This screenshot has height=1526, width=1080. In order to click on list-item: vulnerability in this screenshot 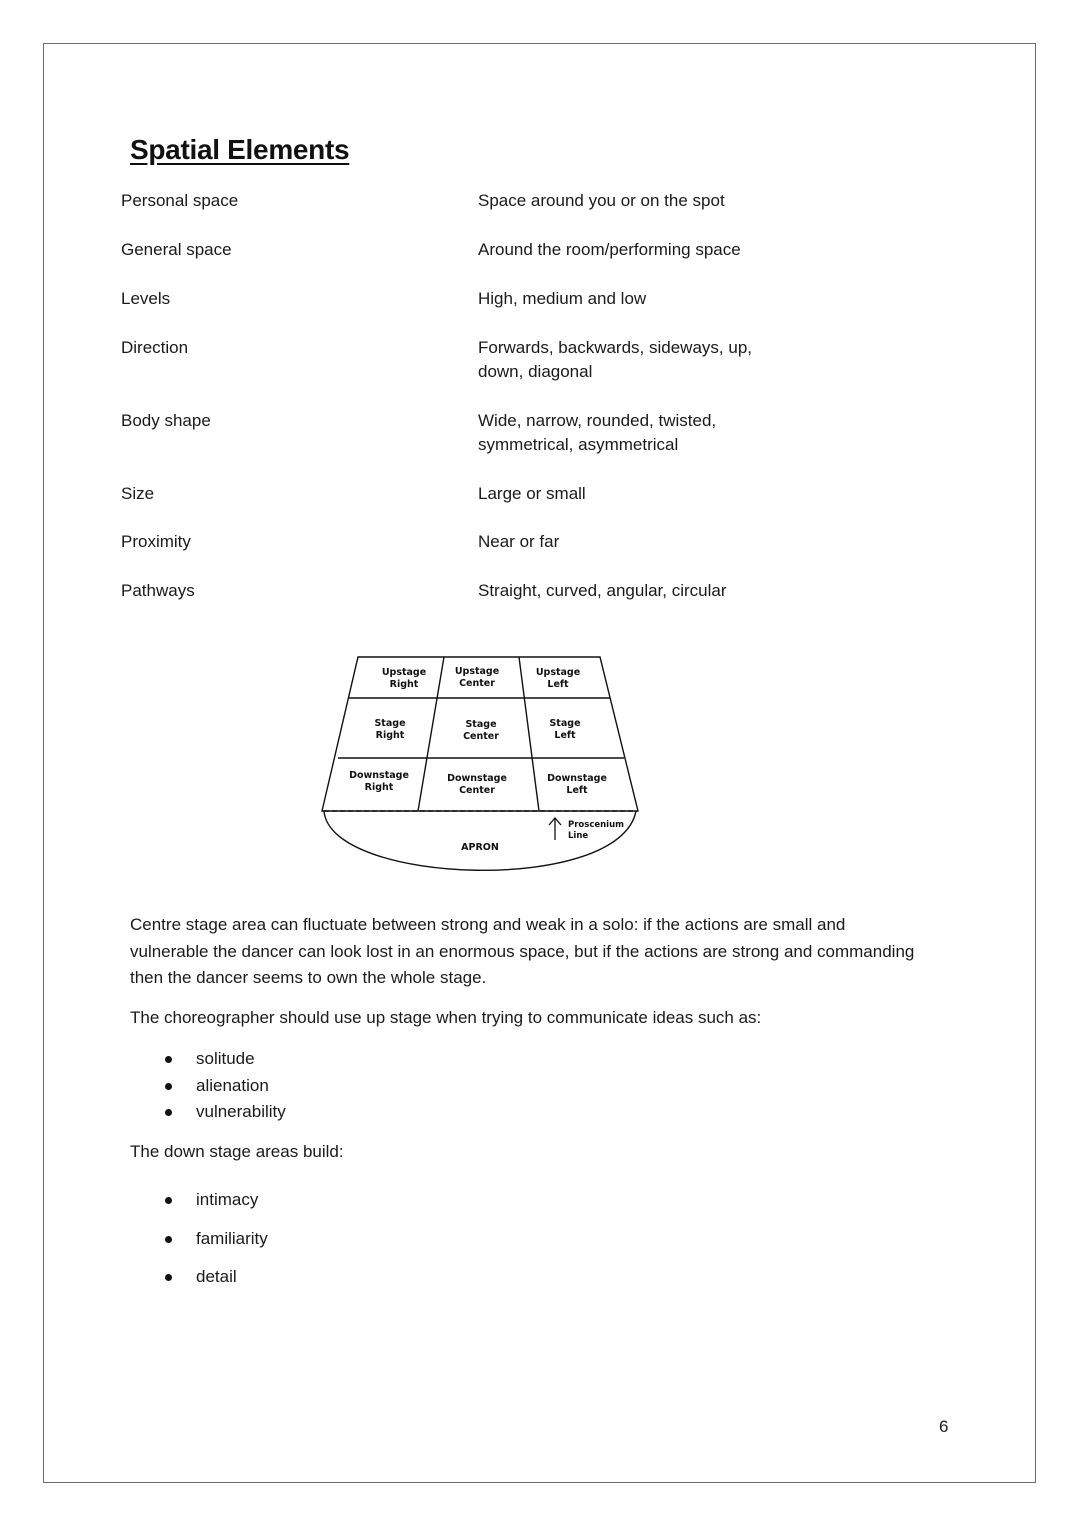, I will do `click(223, 1112)`.